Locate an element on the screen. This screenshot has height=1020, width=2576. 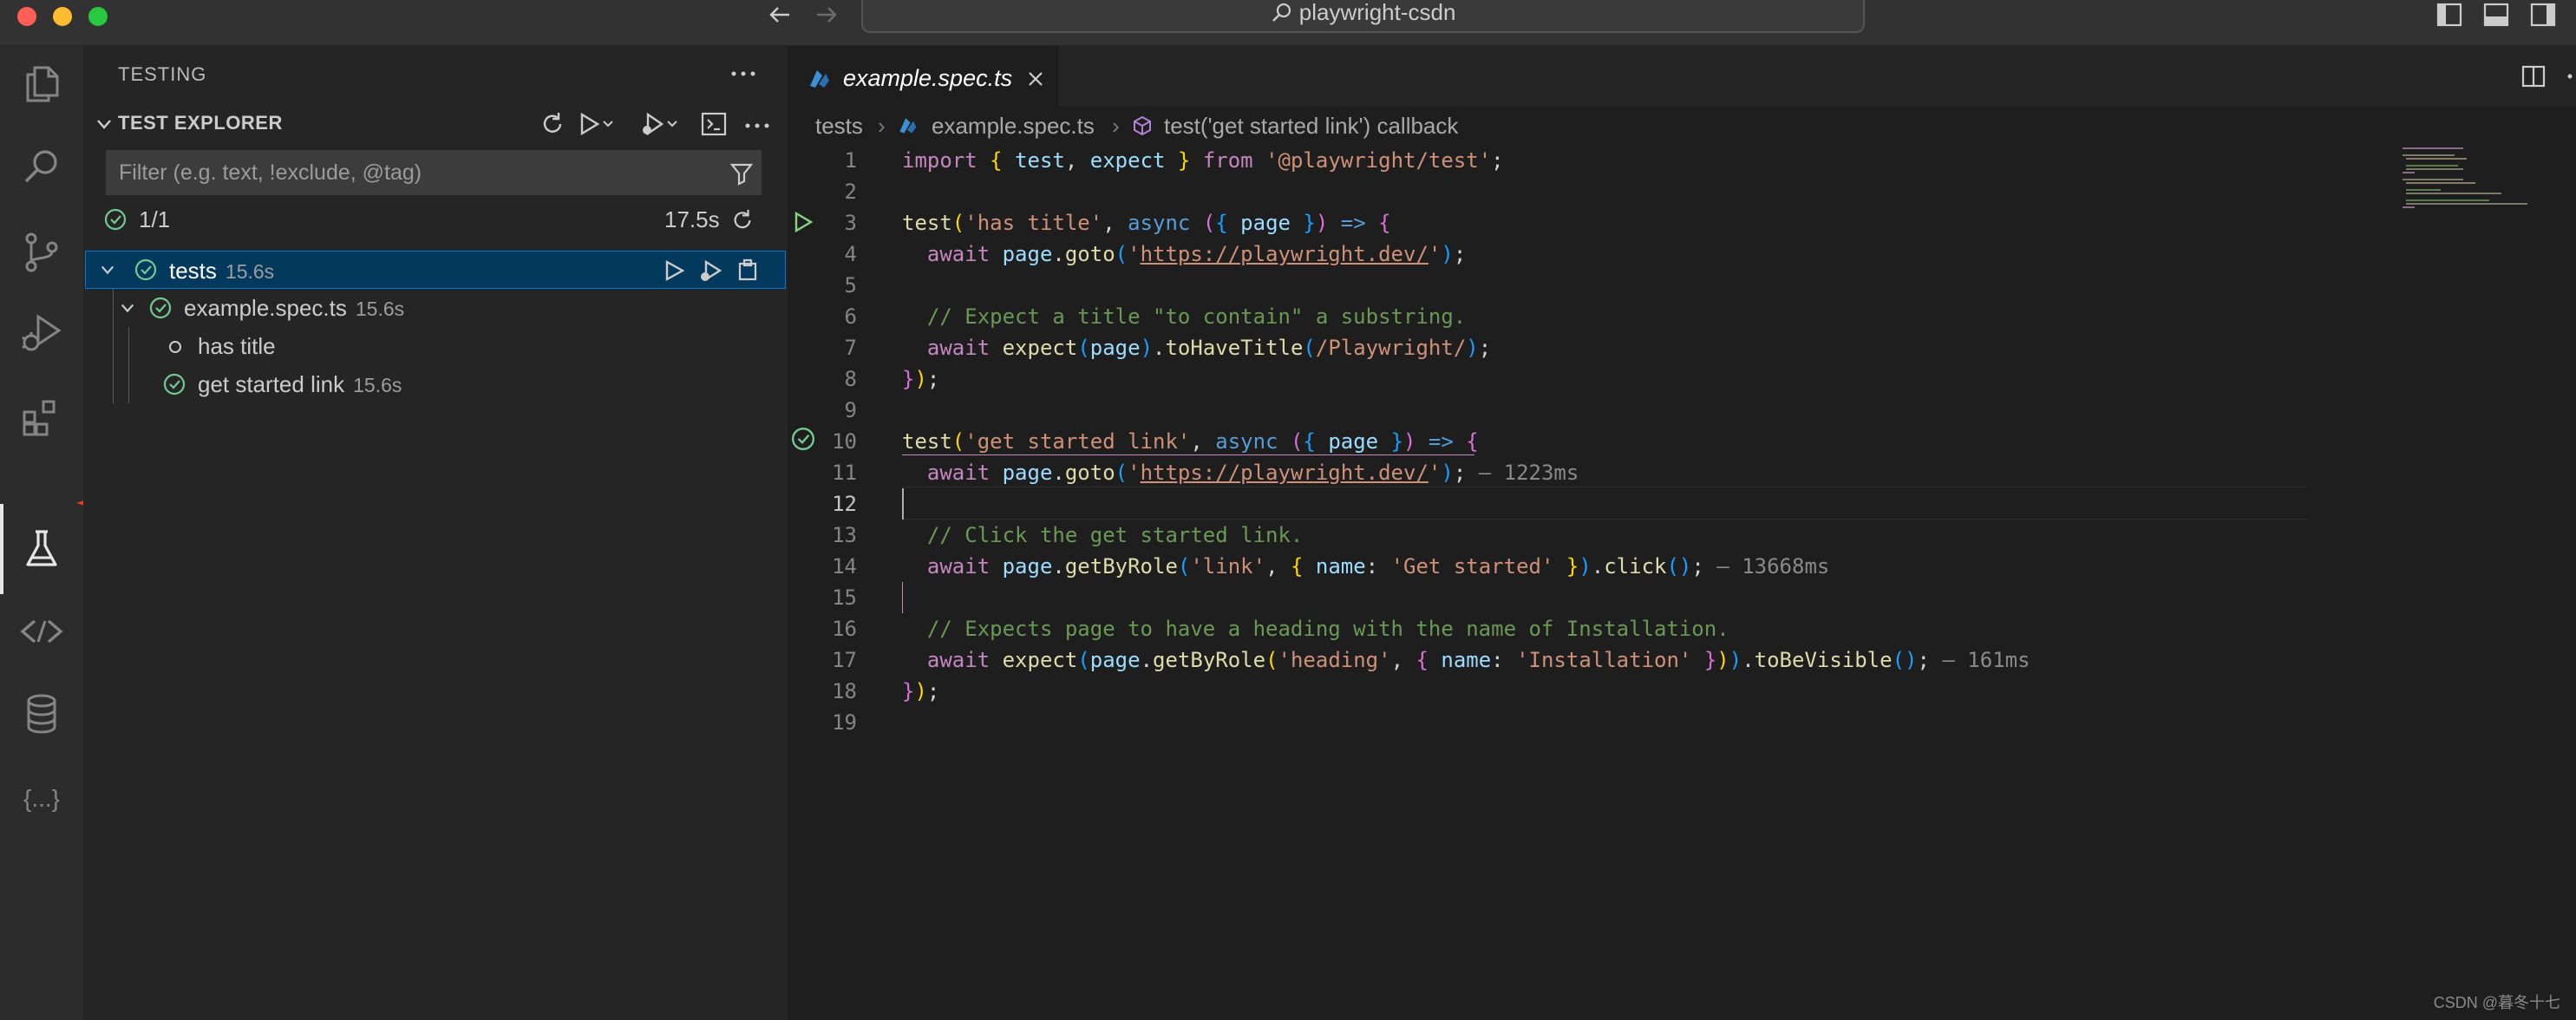
section-title: TEST EXPLORER is located at coordinates (200, 123).